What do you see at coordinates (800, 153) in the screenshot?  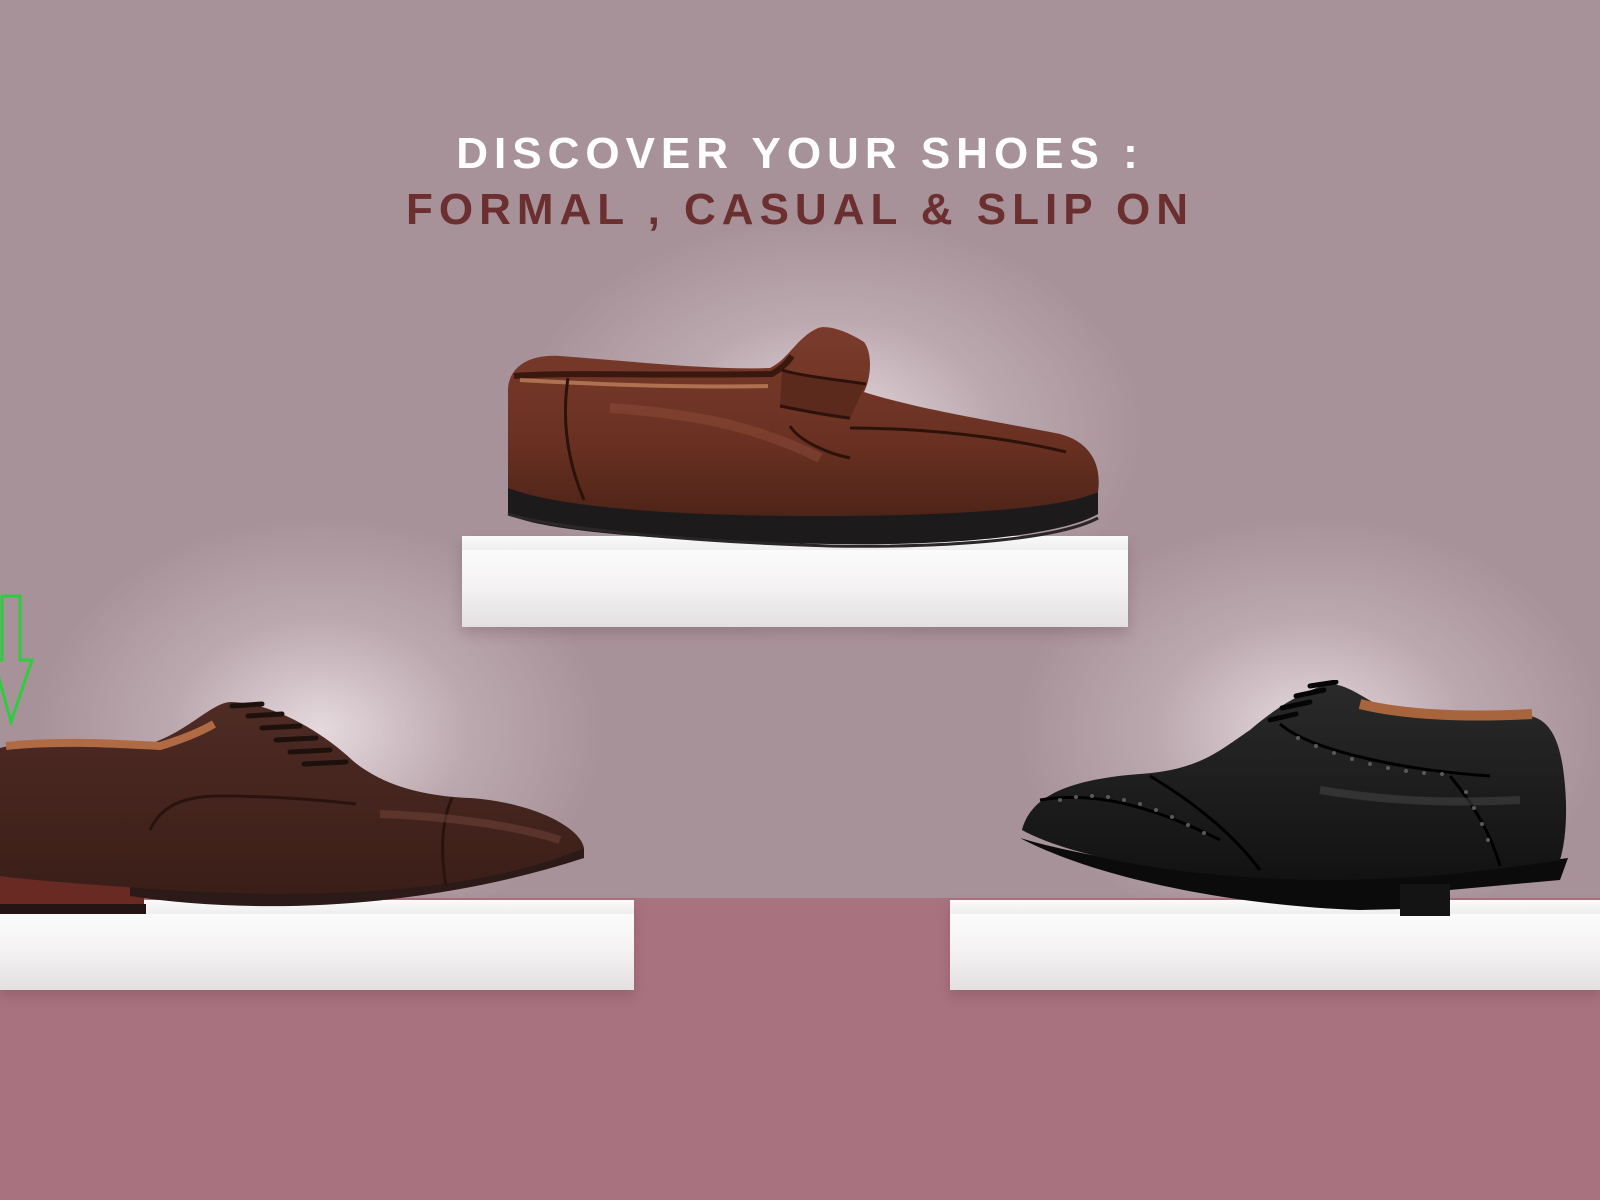 I see `headline-line-1: DISCOVER YOUR SHOES :` at bounding box center [800, 153].